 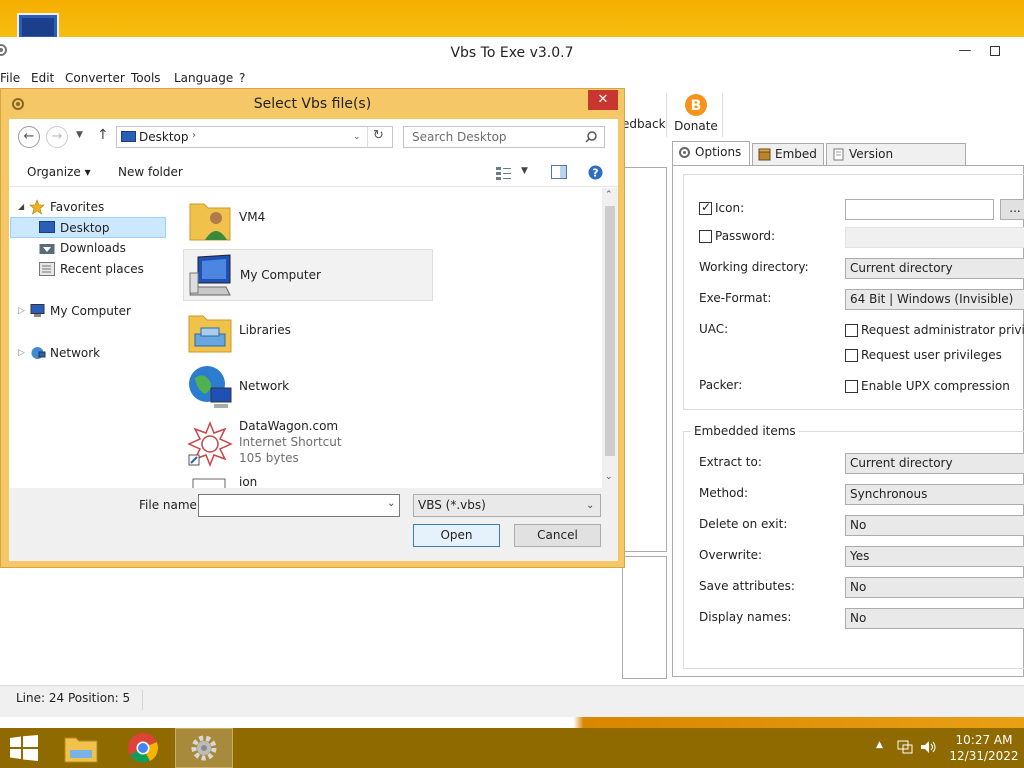 I want to click on nav-my-computer: ▷ My Computer, so click(x=91, y=311).